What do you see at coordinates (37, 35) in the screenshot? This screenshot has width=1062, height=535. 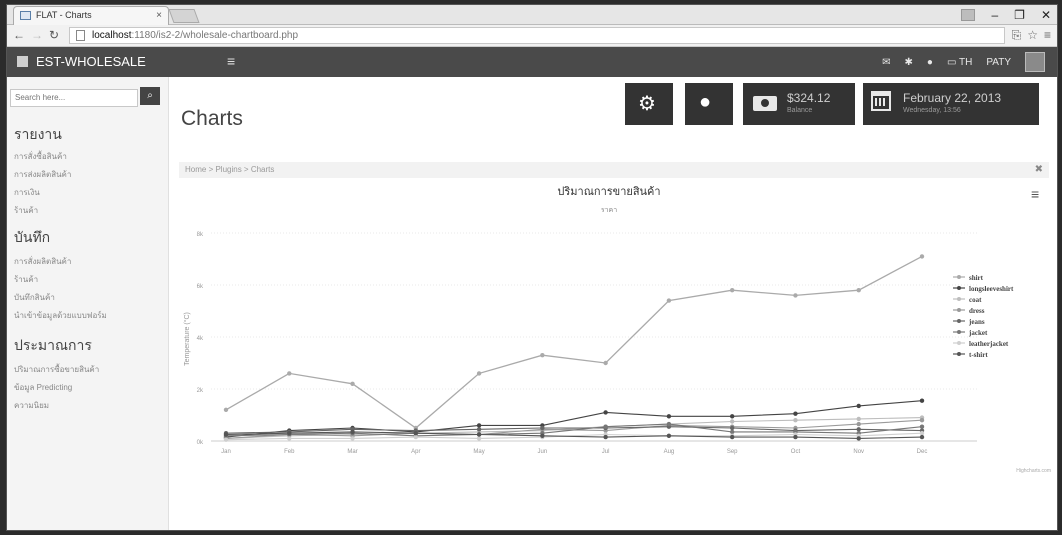 I see `forward-icon: →` at bounding box center [37, 35].